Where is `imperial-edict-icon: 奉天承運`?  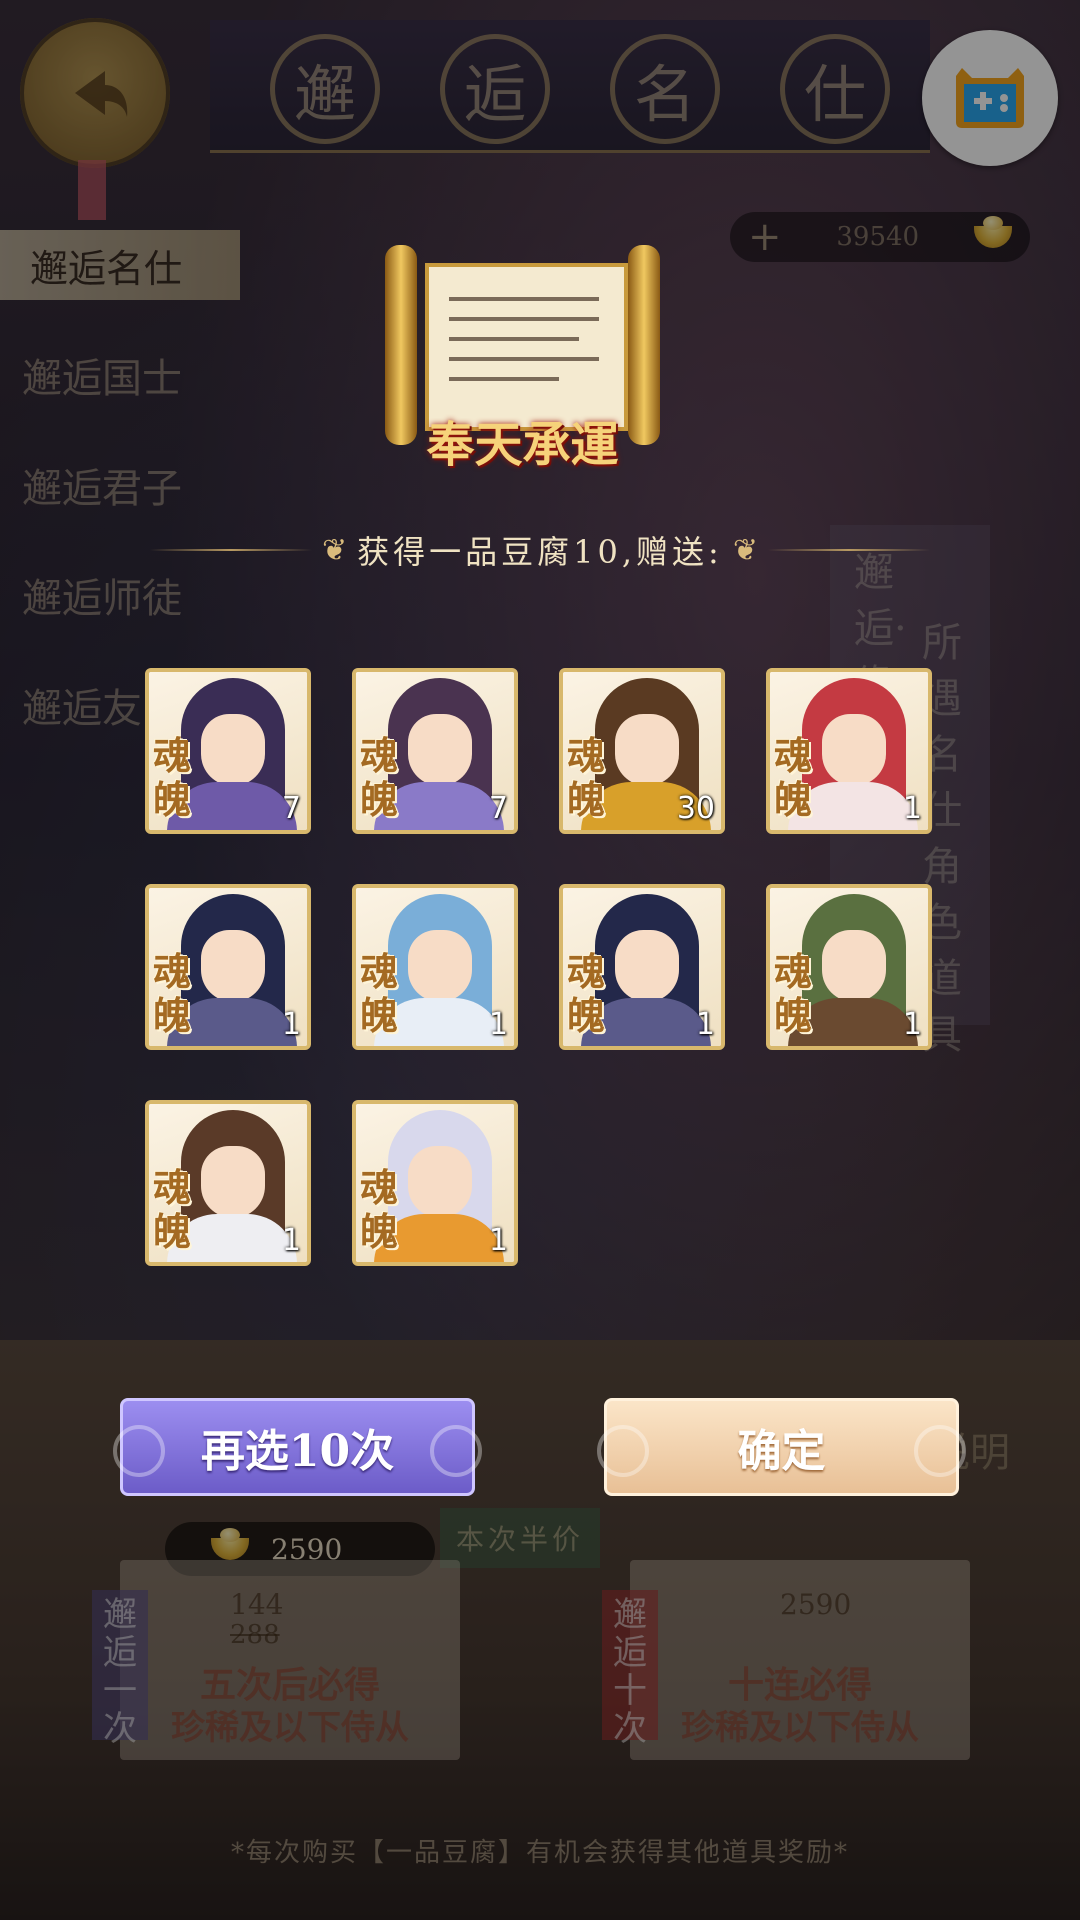 imperial-edict-icon: 奉天承運 is located at coordinates (522, 354).